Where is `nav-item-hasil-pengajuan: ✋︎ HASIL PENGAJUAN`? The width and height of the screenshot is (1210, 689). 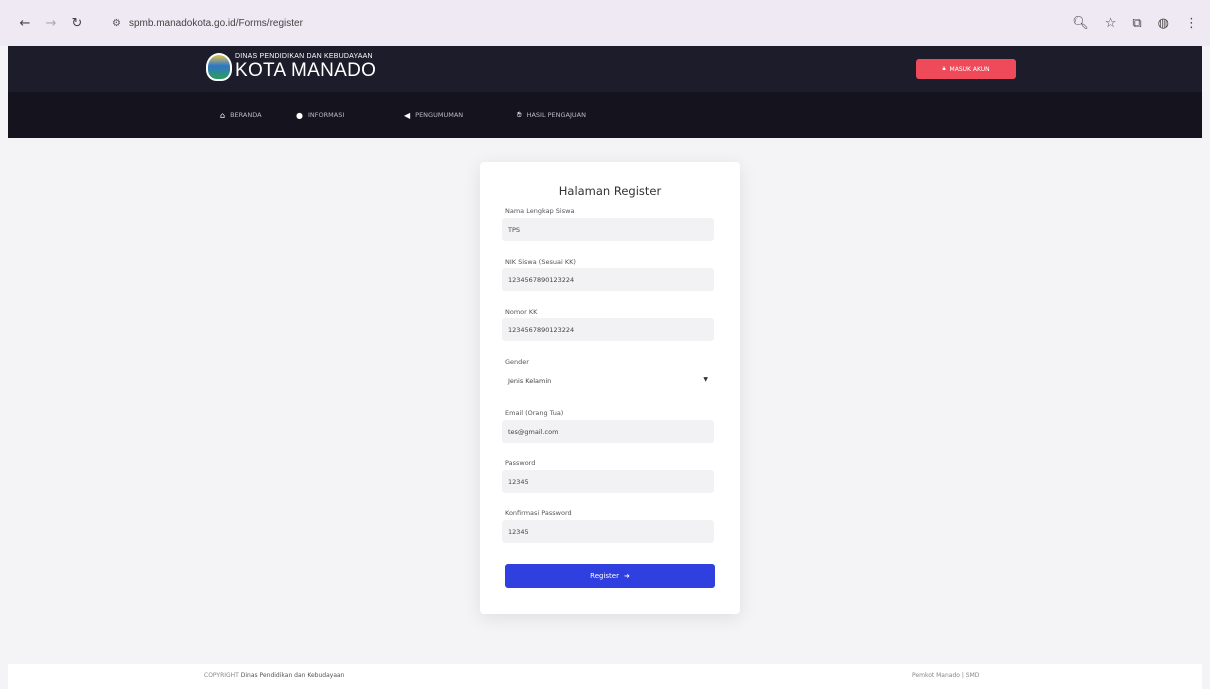
nav-item-hasil-pengajuan: ✋︎ HASIL PENGAJUAN is located at coordinates (551, 115).